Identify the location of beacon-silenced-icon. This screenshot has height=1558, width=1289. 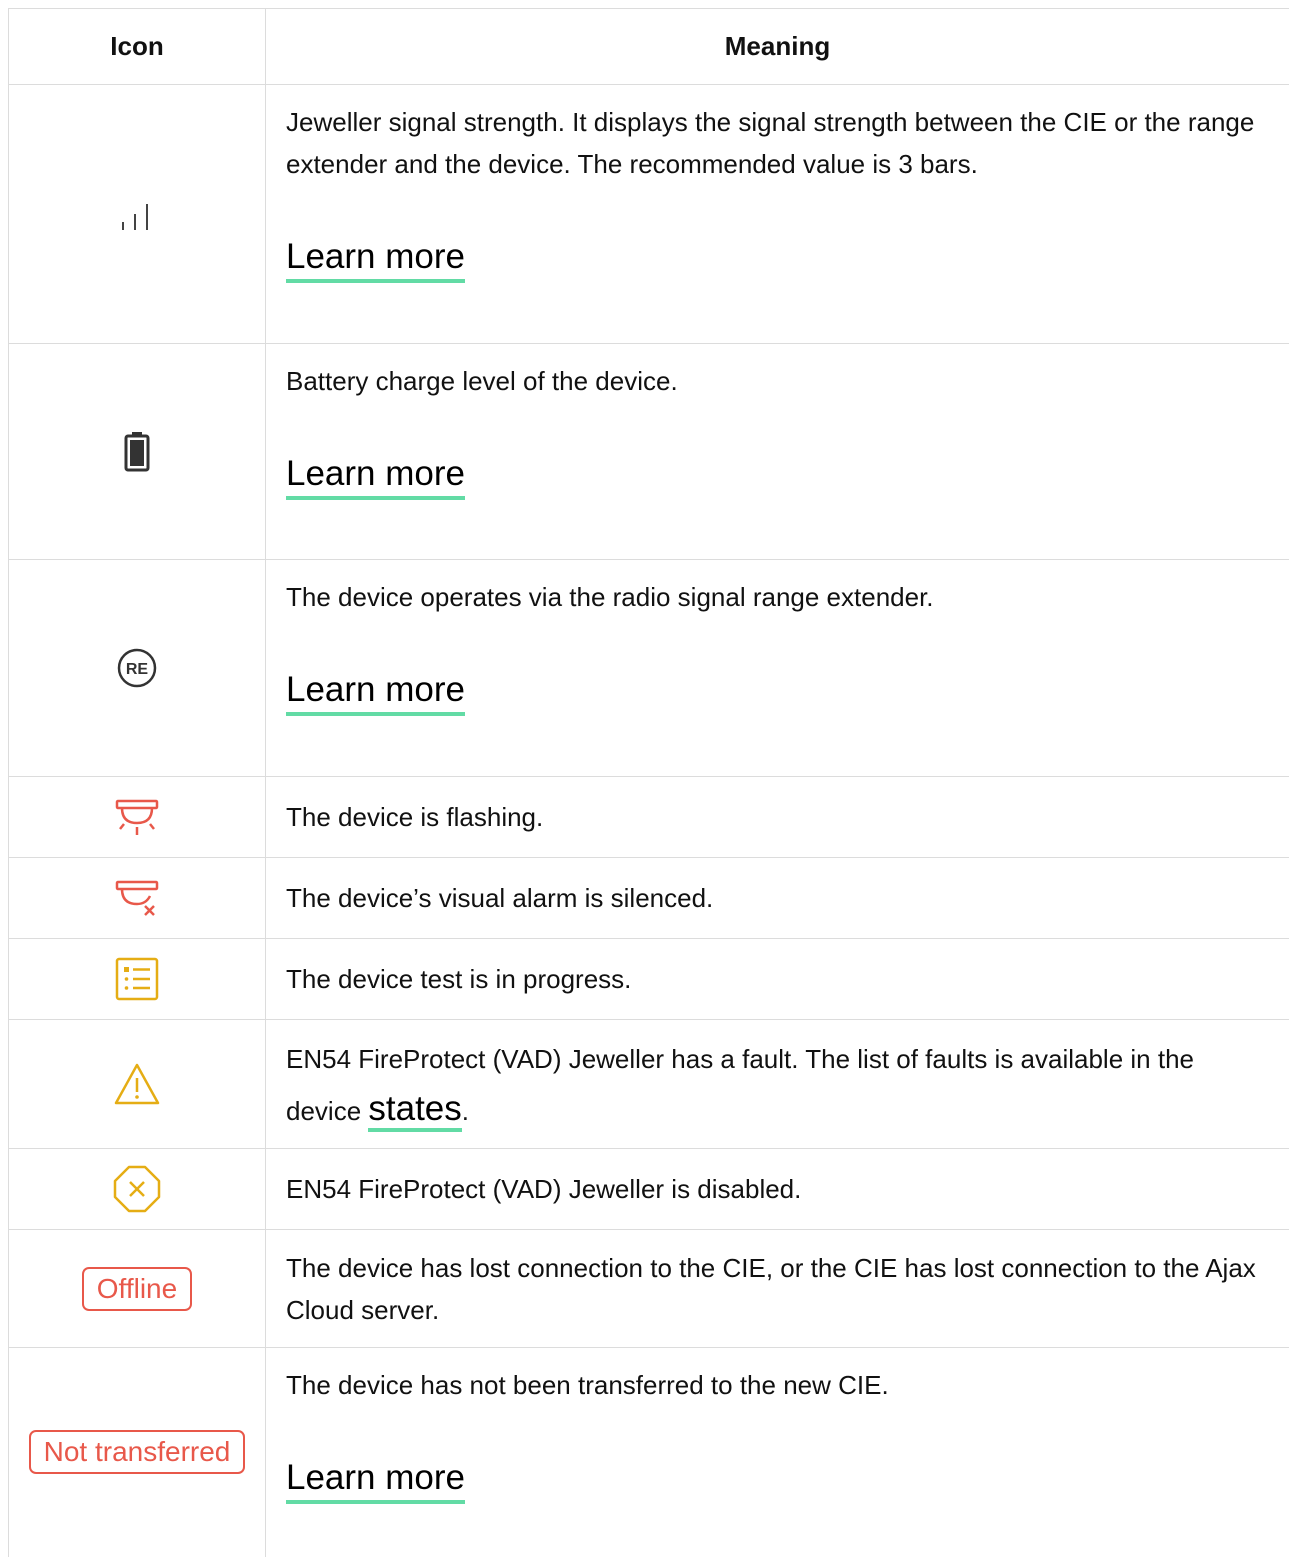
(137, 898).